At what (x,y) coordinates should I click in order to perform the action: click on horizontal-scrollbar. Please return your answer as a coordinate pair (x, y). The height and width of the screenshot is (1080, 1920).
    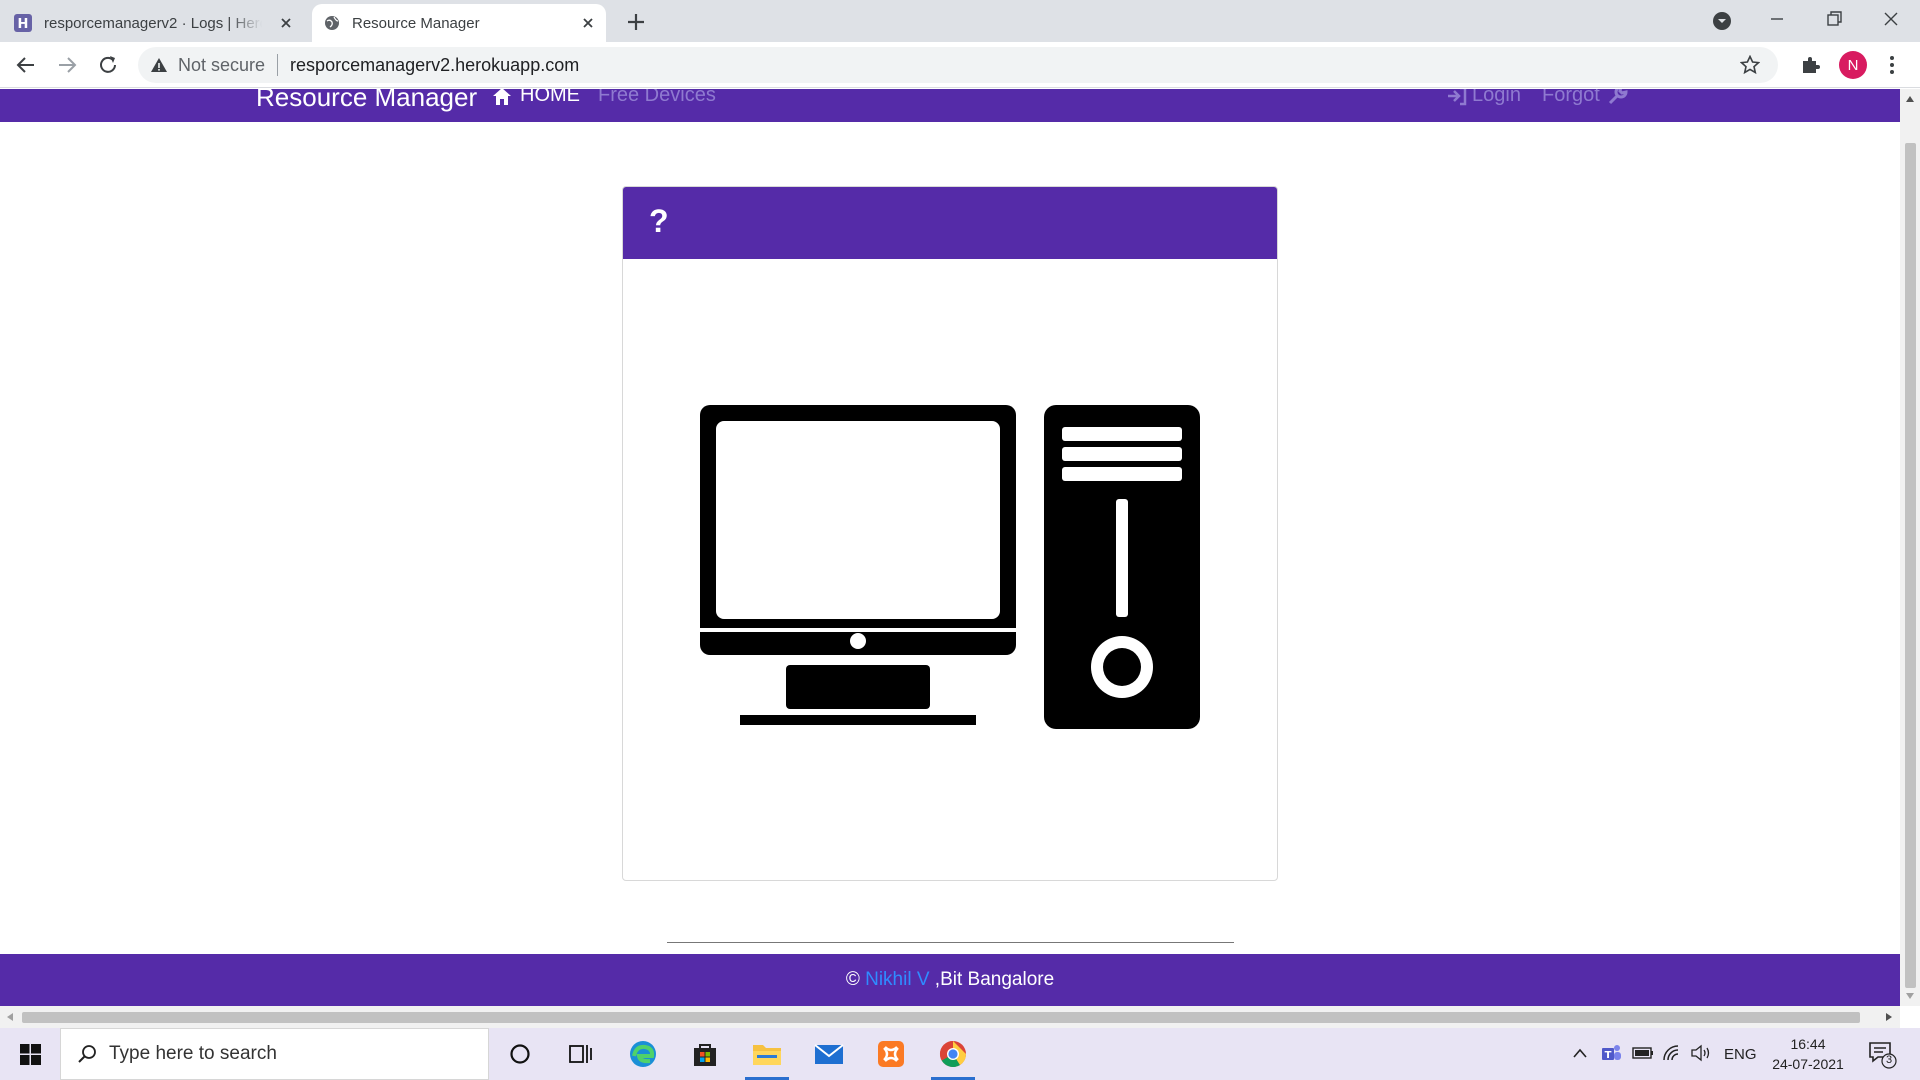
    Looking at the image, I should click on (950, 1017).